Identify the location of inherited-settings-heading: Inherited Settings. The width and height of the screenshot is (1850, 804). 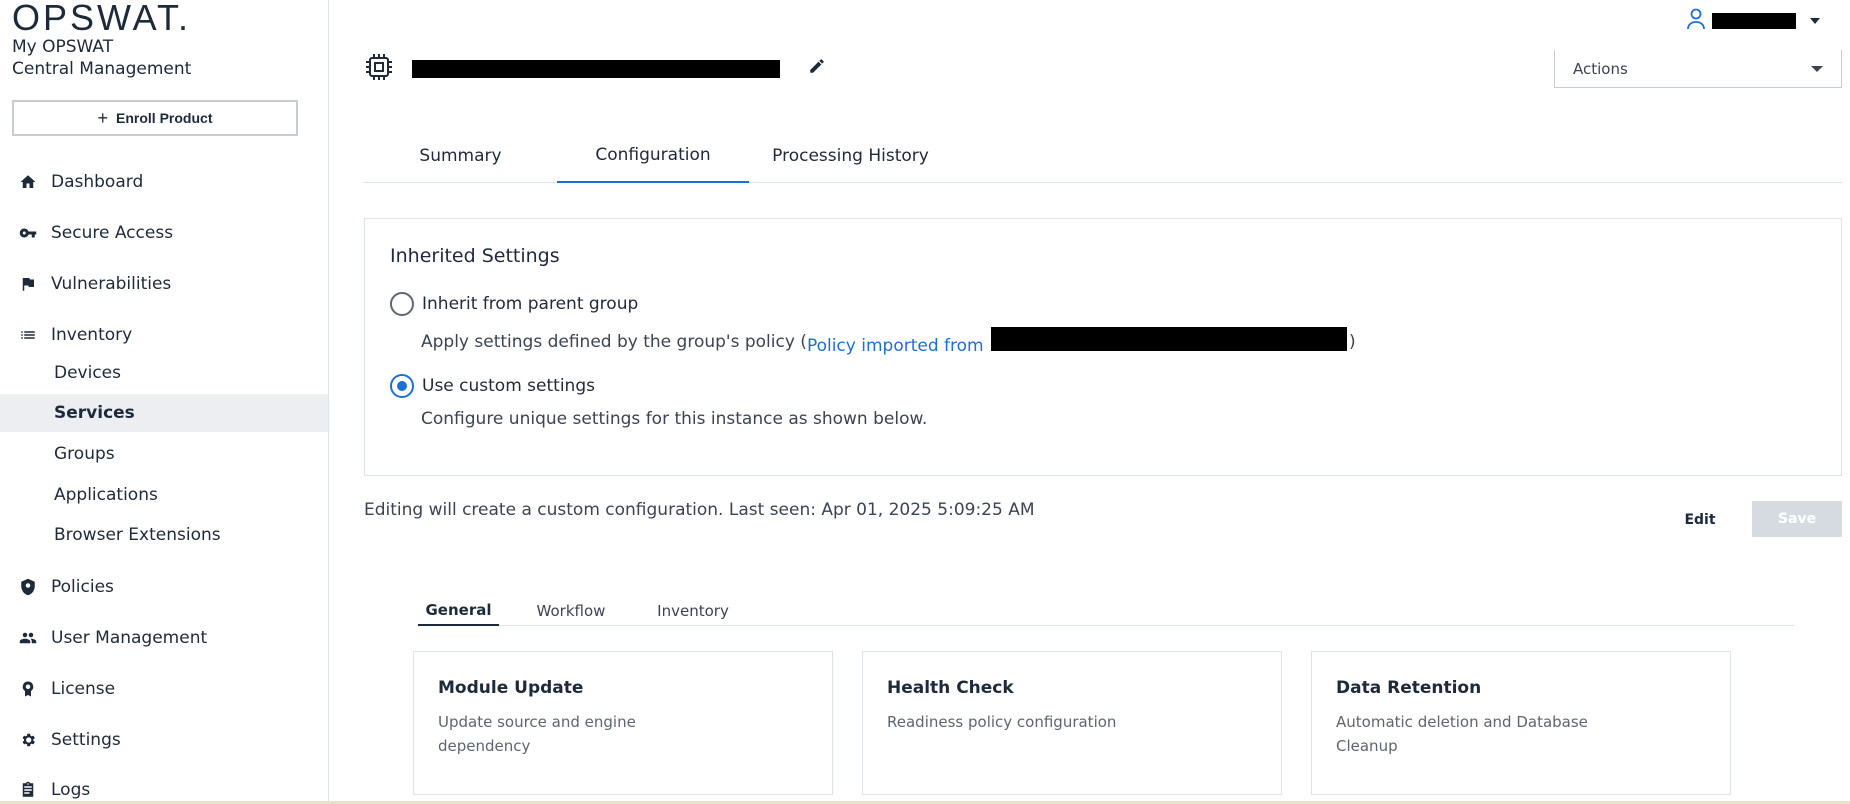
(475, 256).